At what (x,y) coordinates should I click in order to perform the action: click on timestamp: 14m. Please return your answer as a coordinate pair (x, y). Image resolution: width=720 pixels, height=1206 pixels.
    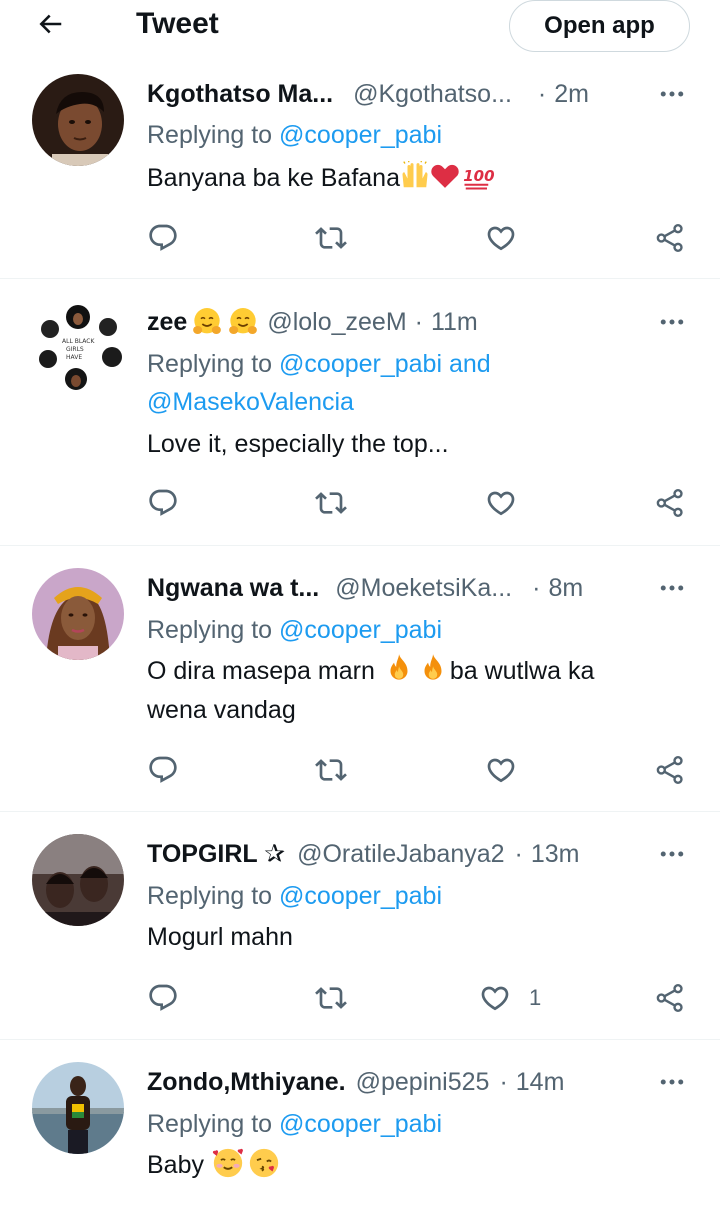
    Looking at the image, I should click on (540, 1082).